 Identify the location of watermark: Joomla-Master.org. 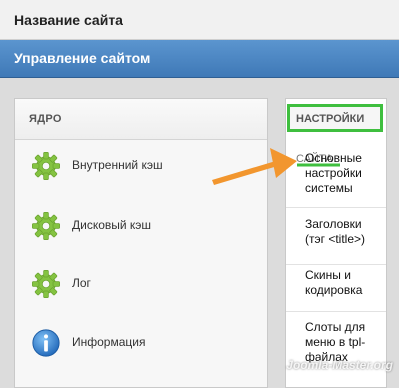
(339, 365).